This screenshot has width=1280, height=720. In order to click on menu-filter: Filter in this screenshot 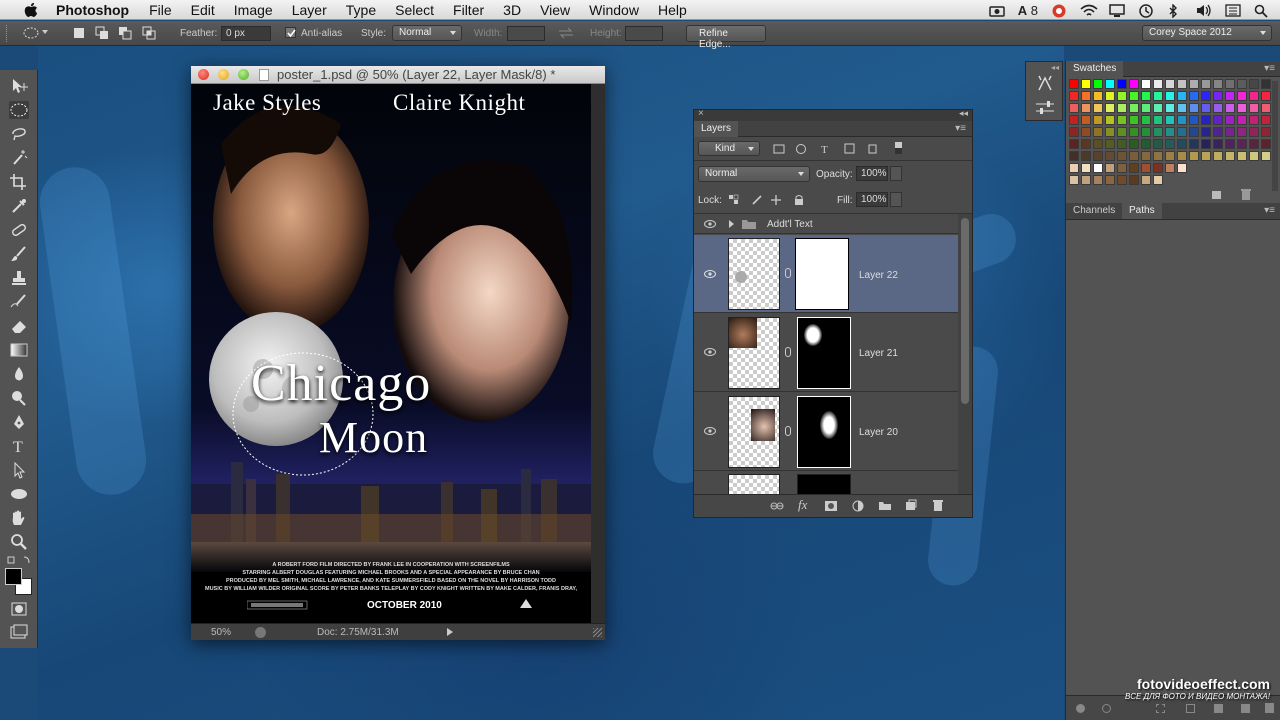, I will do `click(468, 10)`.